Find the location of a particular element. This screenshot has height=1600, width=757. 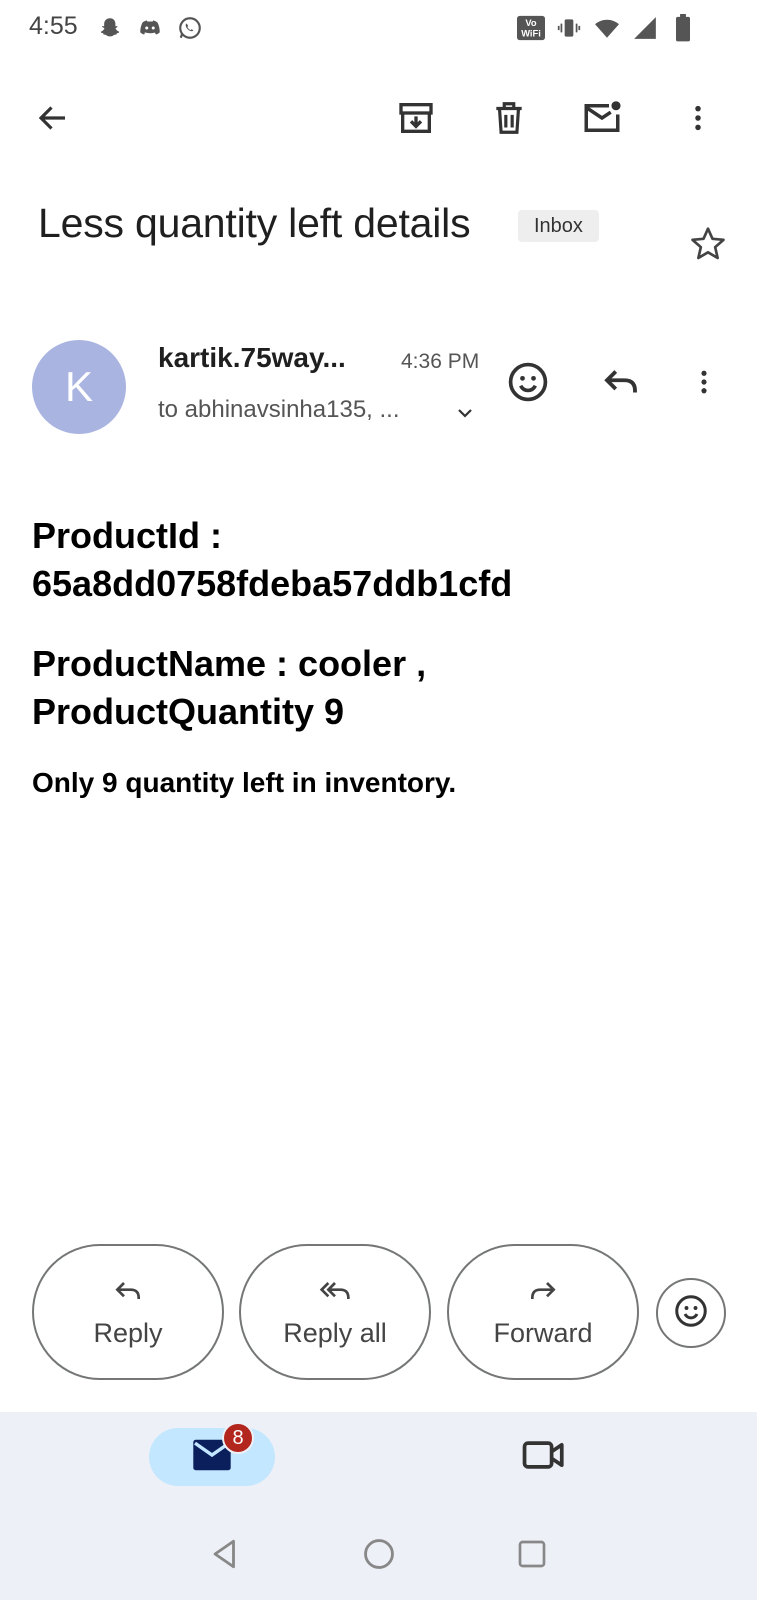

forward-button: Forward is located at coordinates (543, 1312).